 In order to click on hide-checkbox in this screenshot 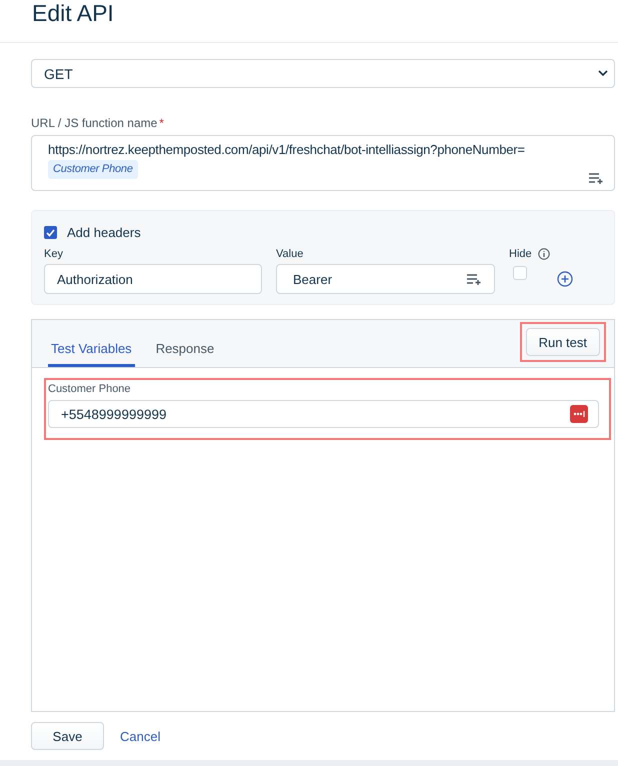, I will do `click(520, 273)`.